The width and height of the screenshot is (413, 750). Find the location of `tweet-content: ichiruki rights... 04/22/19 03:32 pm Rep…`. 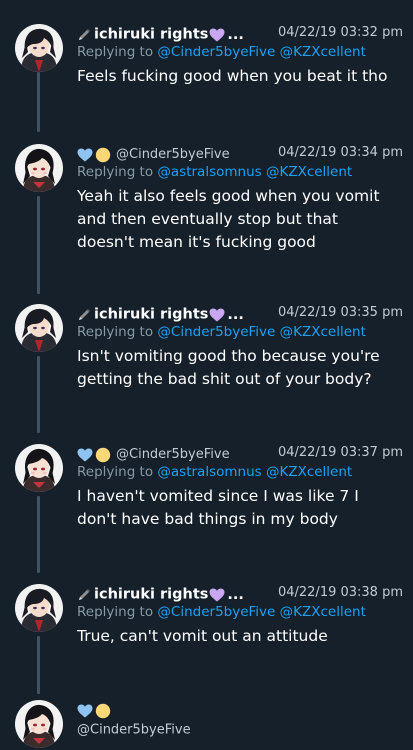

tweet-content: ichiruki rights... 04/22/19 03:32 pm Rep… is located at coordinates (243, 56).